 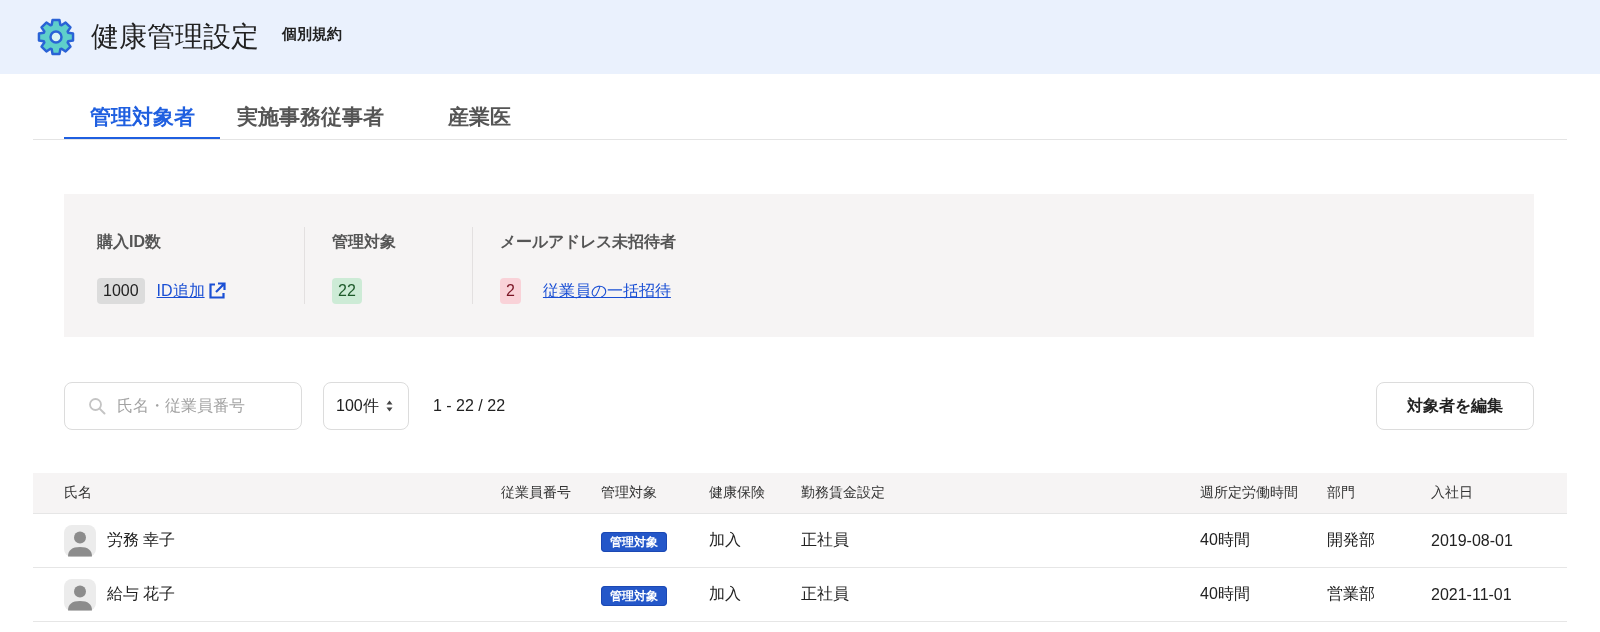 I want to click on external-link-icon, so click(x=216, y=291).